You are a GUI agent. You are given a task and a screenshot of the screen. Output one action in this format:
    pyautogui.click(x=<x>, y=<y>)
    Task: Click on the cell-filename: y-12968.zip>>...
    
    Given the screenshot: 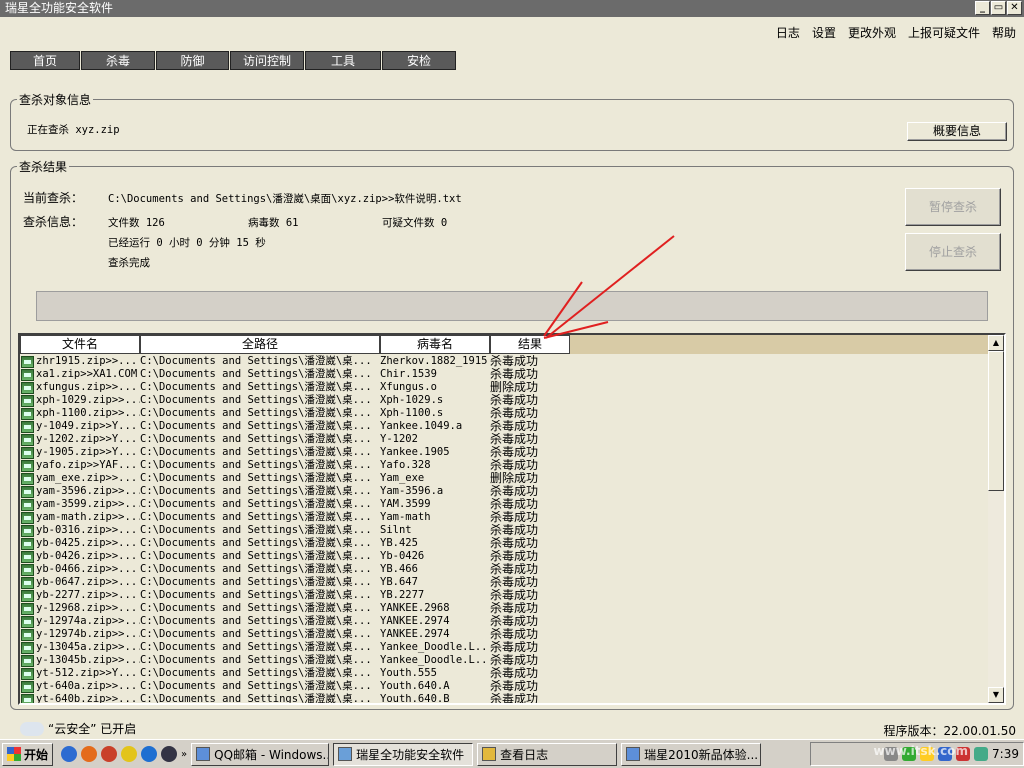 What is the action you would take?
    pyautogui.click(x=87, y=608)
    